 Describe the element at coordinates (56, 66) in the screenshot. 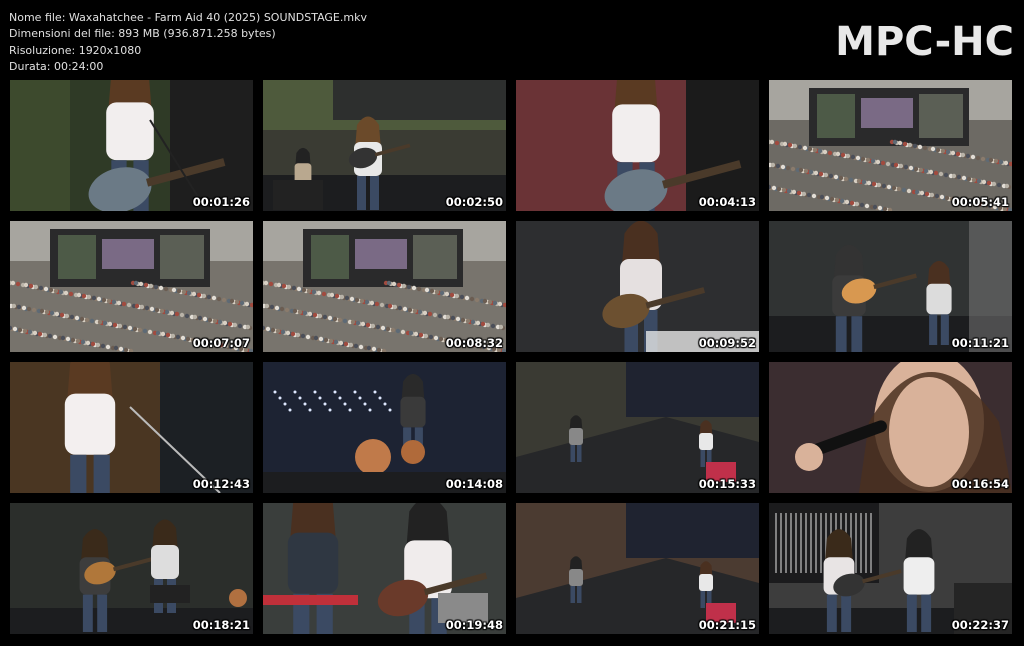

I see `file-duration: Durata: 00:24:00` at that location.